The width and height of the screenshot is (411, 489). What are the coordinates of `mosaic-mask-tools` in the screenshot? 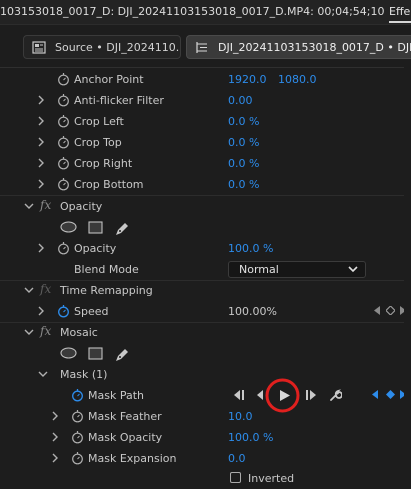 It's located at (205, 353).